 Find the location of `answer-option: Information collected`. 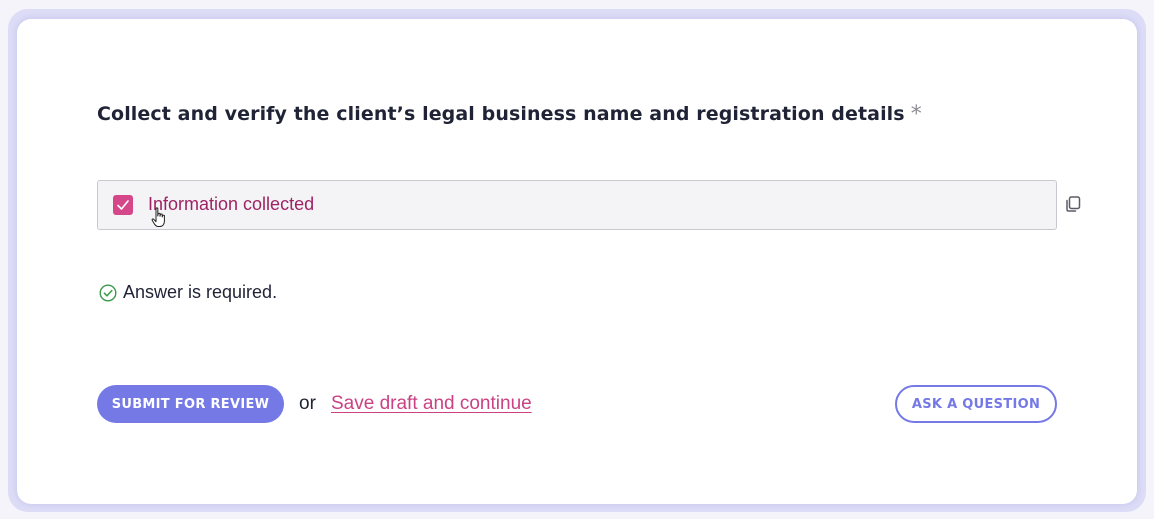

answer-option: Information collected is located at coordinates (577, 205).